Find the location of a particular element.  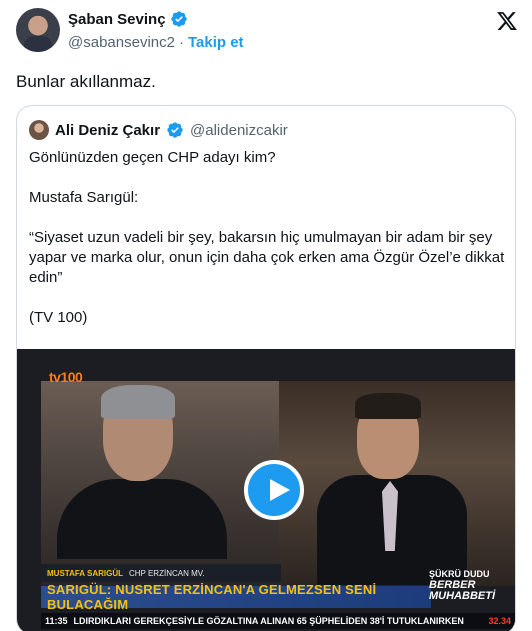

tweet-text: Bunlar akıllanmaz. is located at coordinates (86, 81).